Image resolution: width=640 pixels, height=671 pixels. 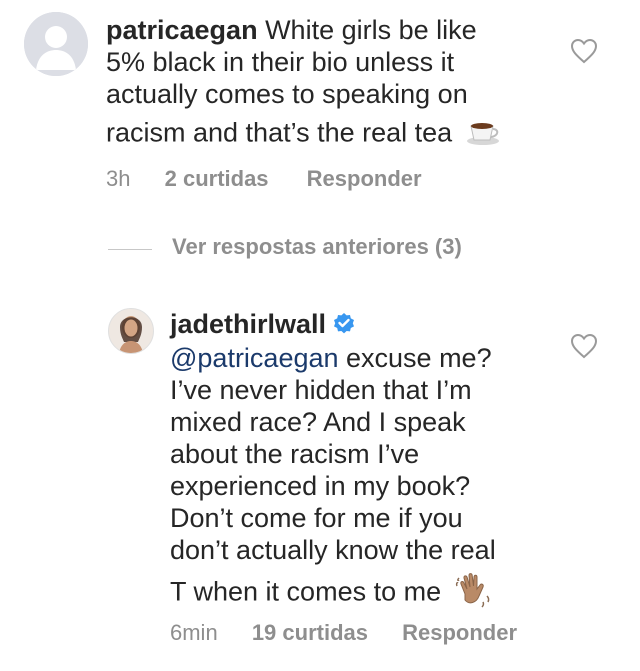 What do you see at coordinates (254, 358) in the screenshot?
I see `mention-link: @patricaegan` at bounding box center [254, 358].